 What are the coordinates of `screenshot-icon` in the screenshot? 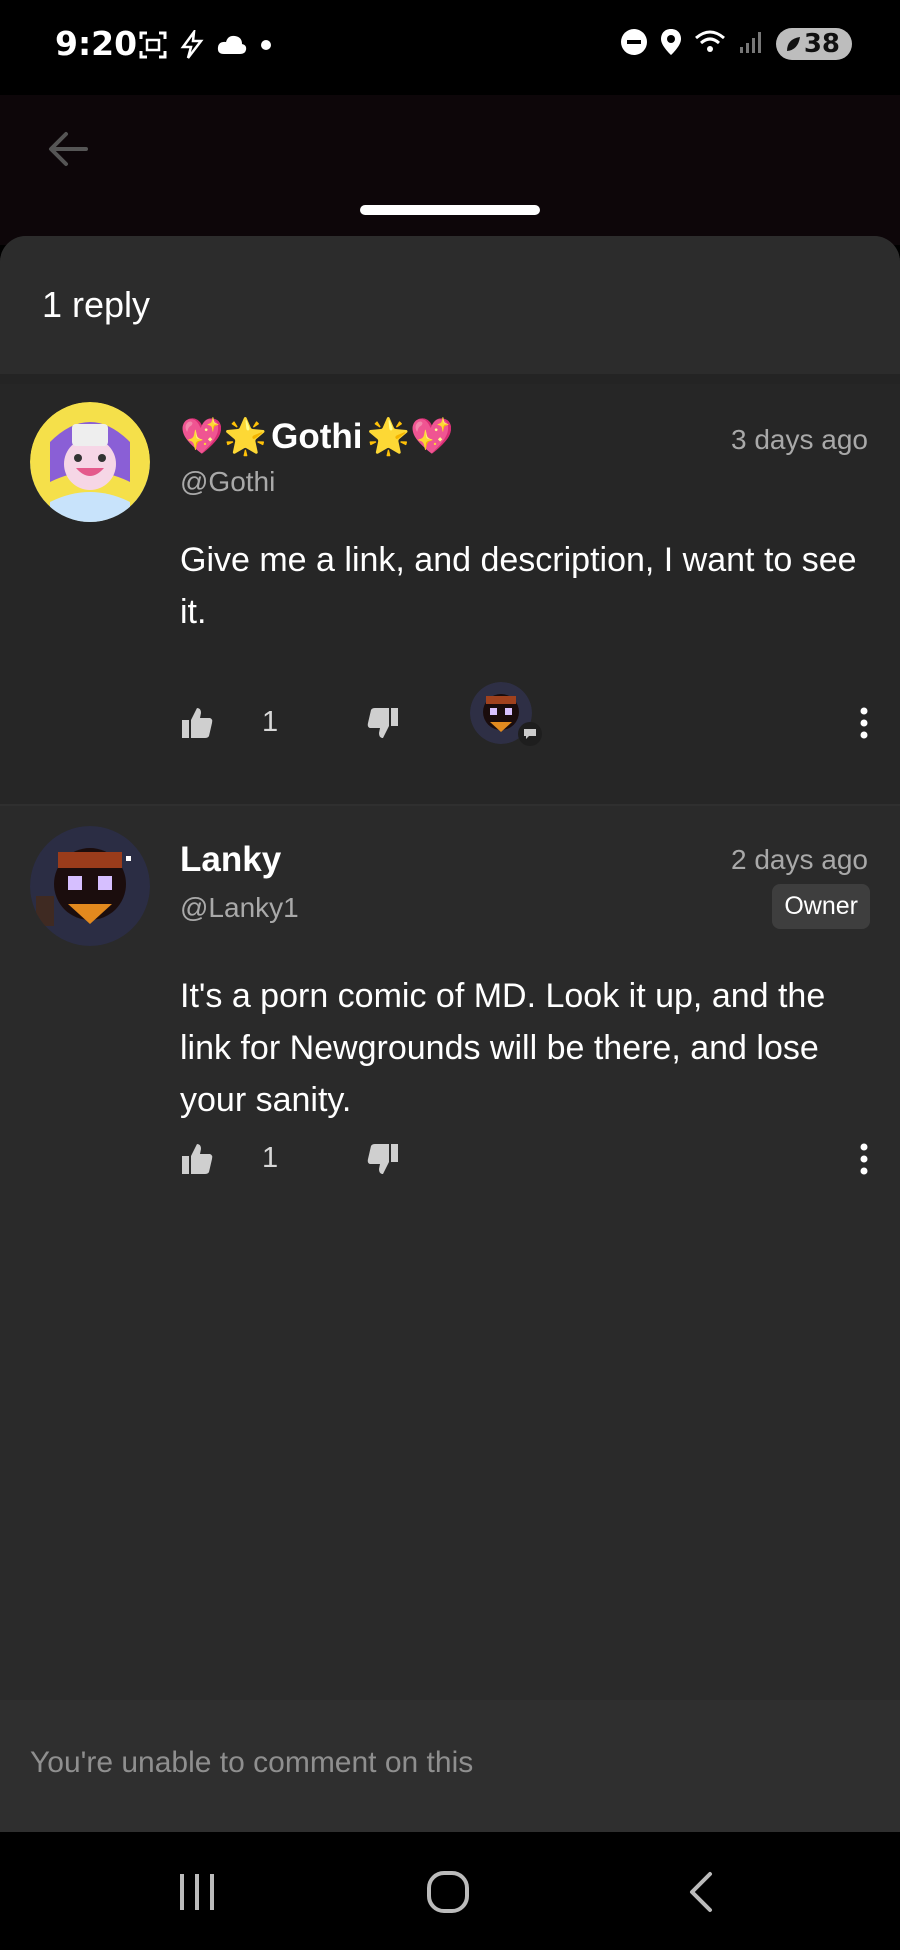 It's located at (153, 47).